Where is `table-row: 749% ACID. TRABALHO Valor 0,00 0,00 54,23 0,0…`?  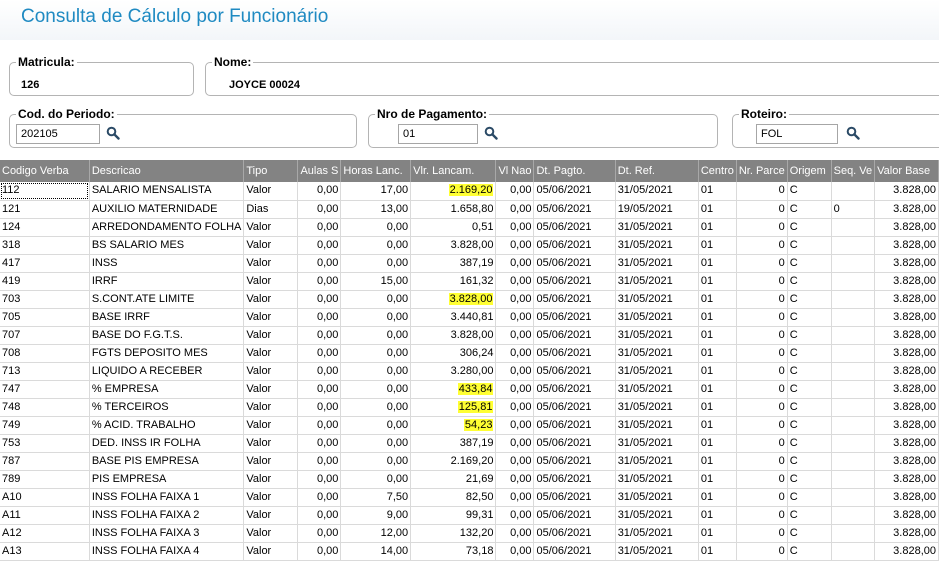 table-row: 749% ACID. TRABALHO Valor 0,00 0,00 54,23 0,0… is located at coordinates (469, 425).